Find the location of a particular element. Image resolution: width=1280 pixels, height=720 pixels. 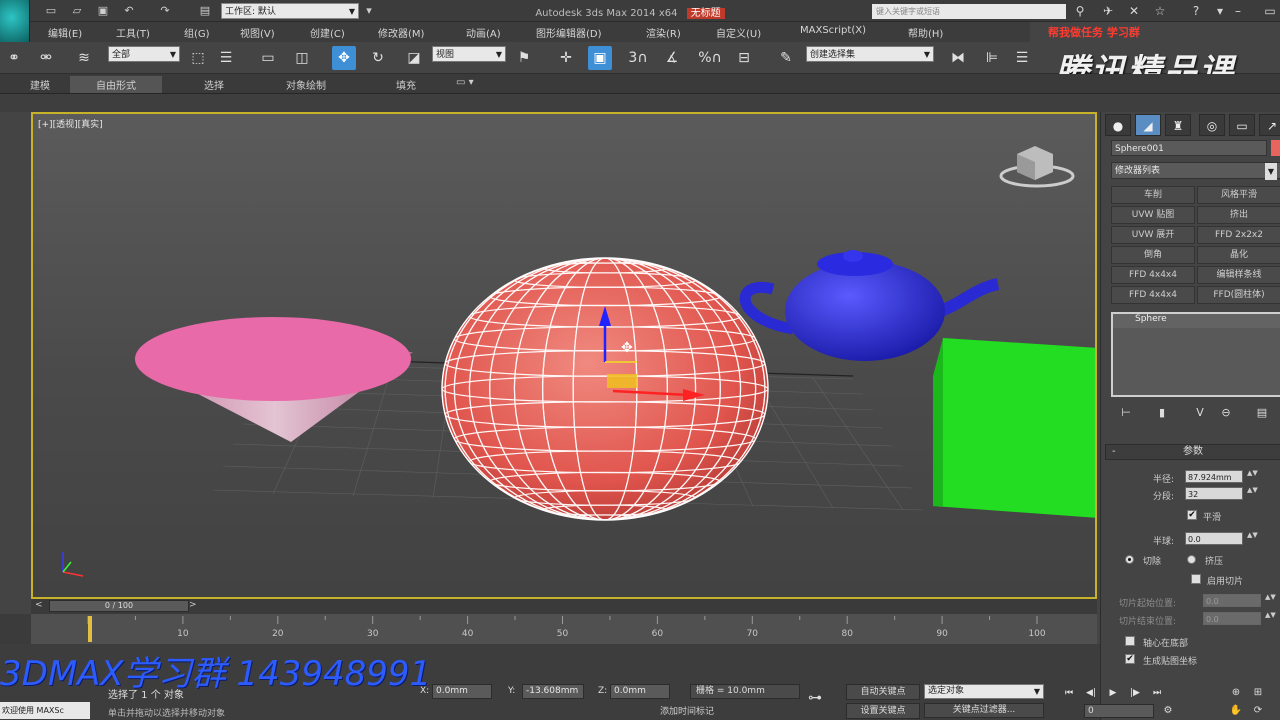

unlink-icon: ⚮ is located at coordinates (46, 58).